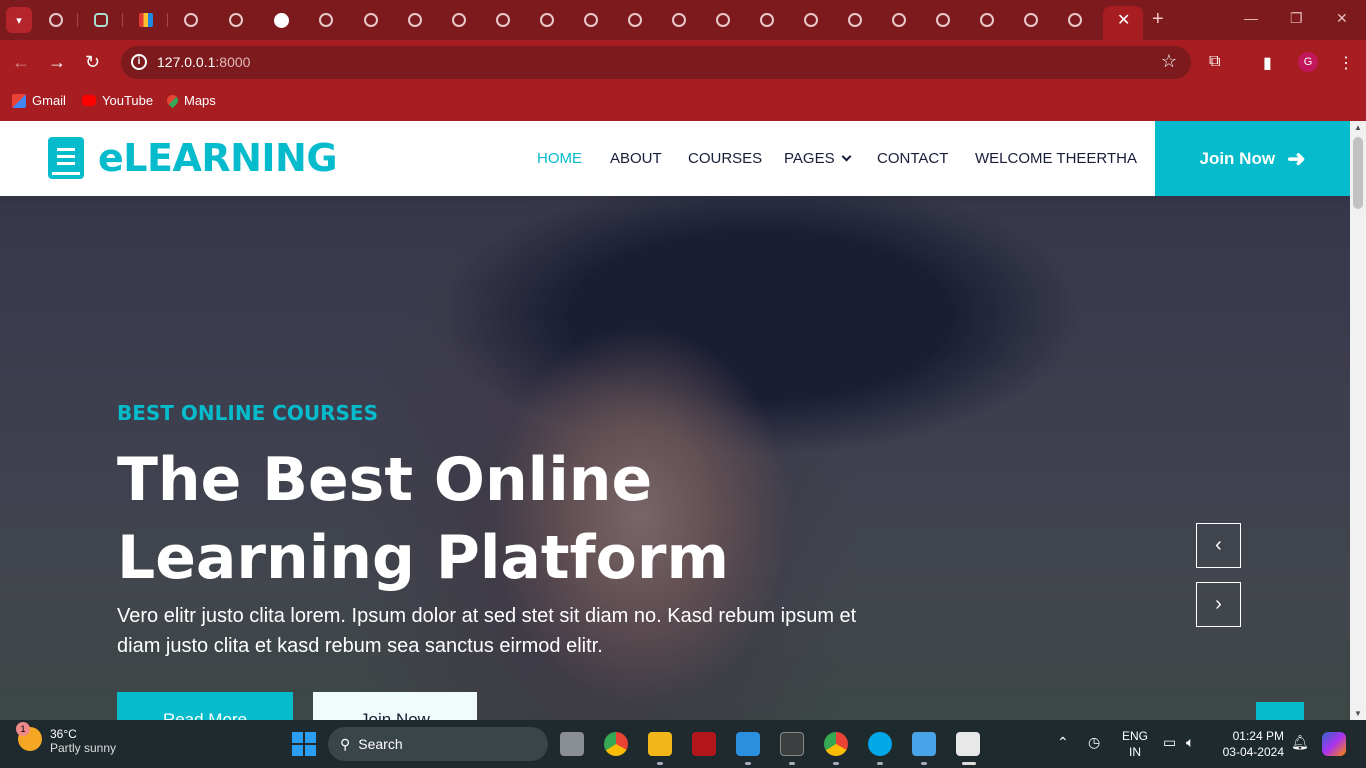 The image size is (1366, 768). I want to click on chrome-profile-icon, so click(836, 744).